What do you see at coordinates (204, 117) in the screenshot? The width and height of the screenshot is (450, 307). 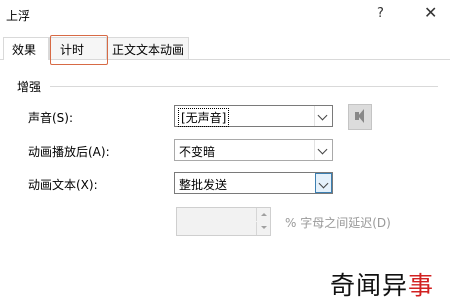 I see `sound-value: [无声音]` at bounding box center [204, 117].